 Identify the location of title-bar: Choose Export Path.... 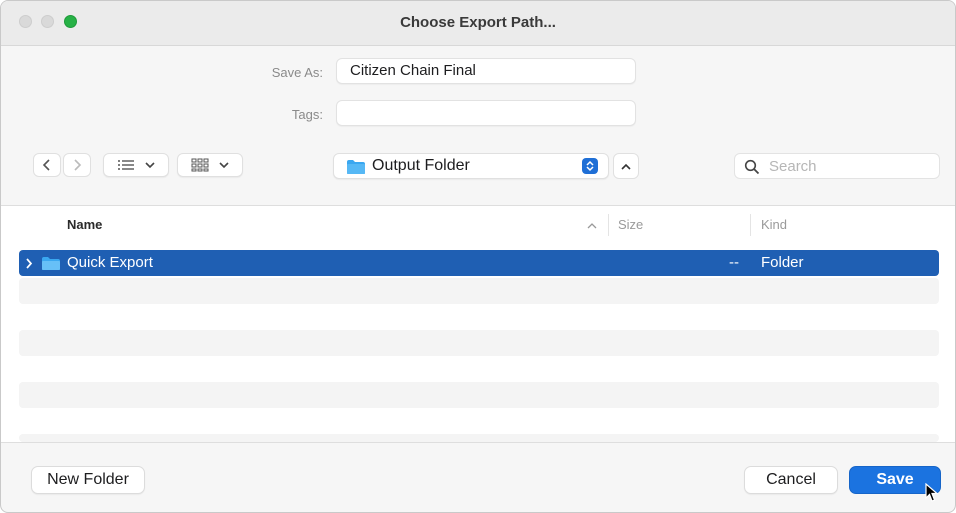
(478, 23).